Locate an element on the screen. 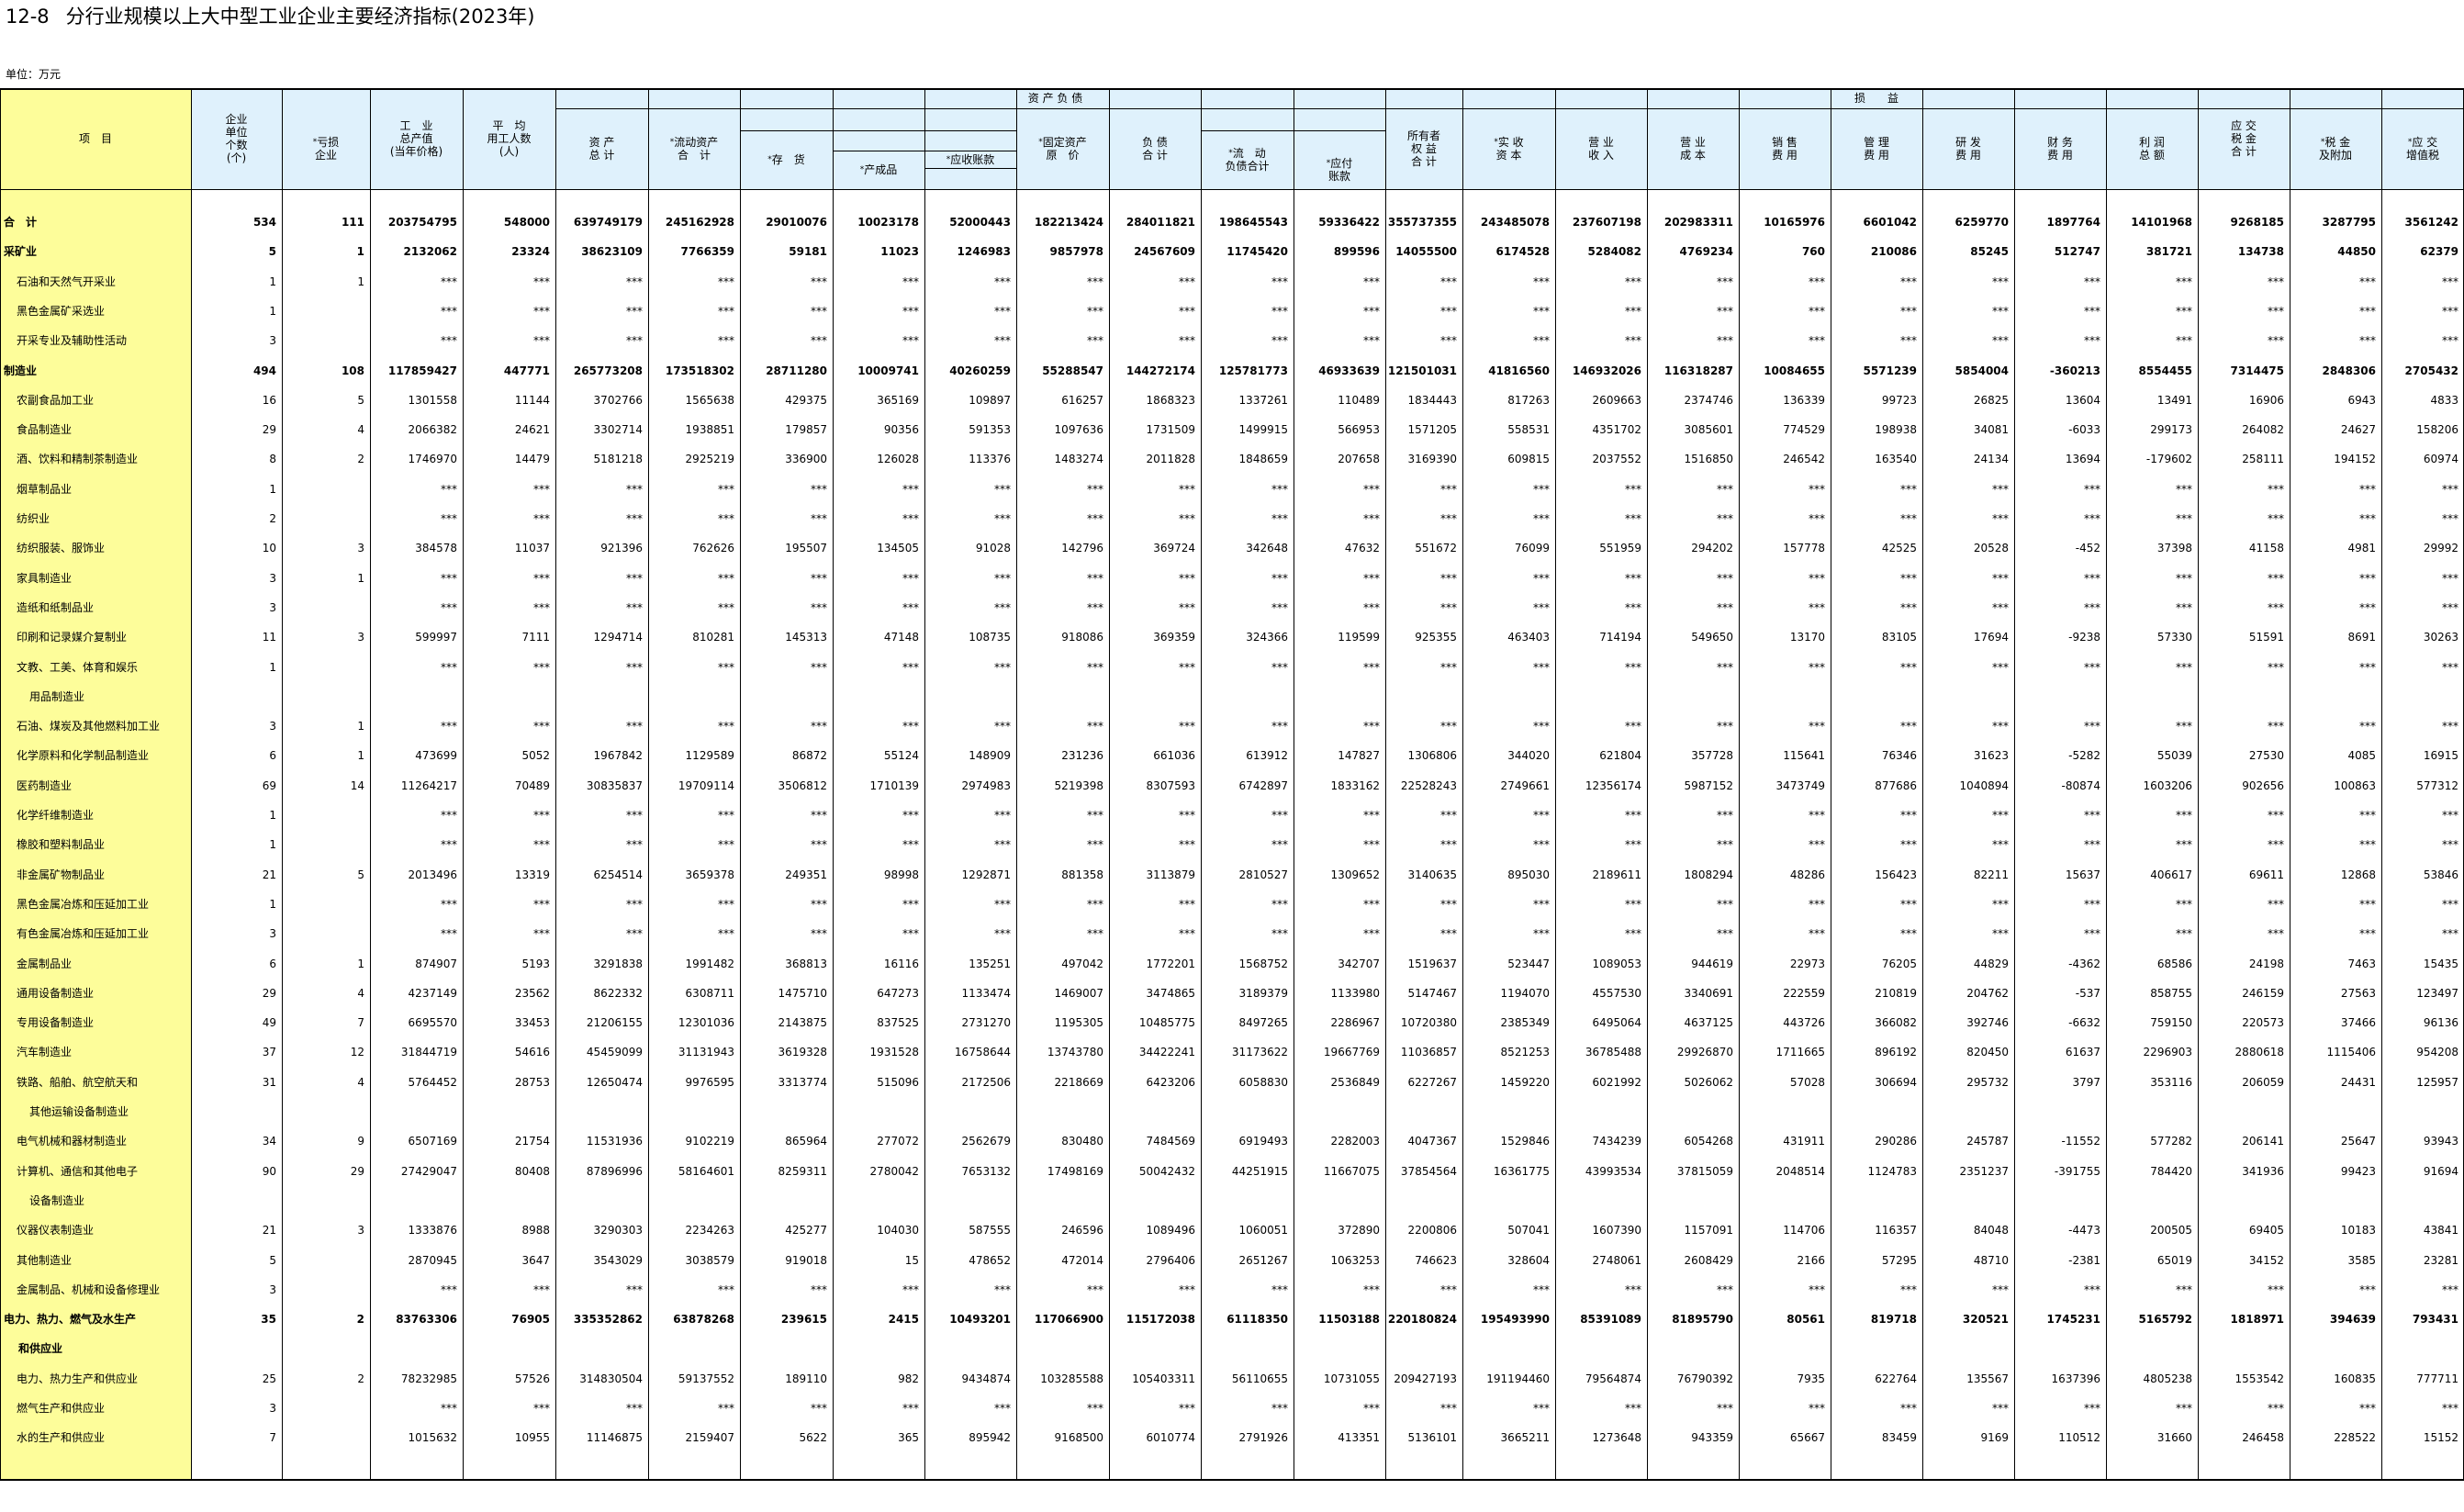 The height and width of the screenshot is (1512, 2464). table-cell: -6033 is located at coordinates (2084, 430).